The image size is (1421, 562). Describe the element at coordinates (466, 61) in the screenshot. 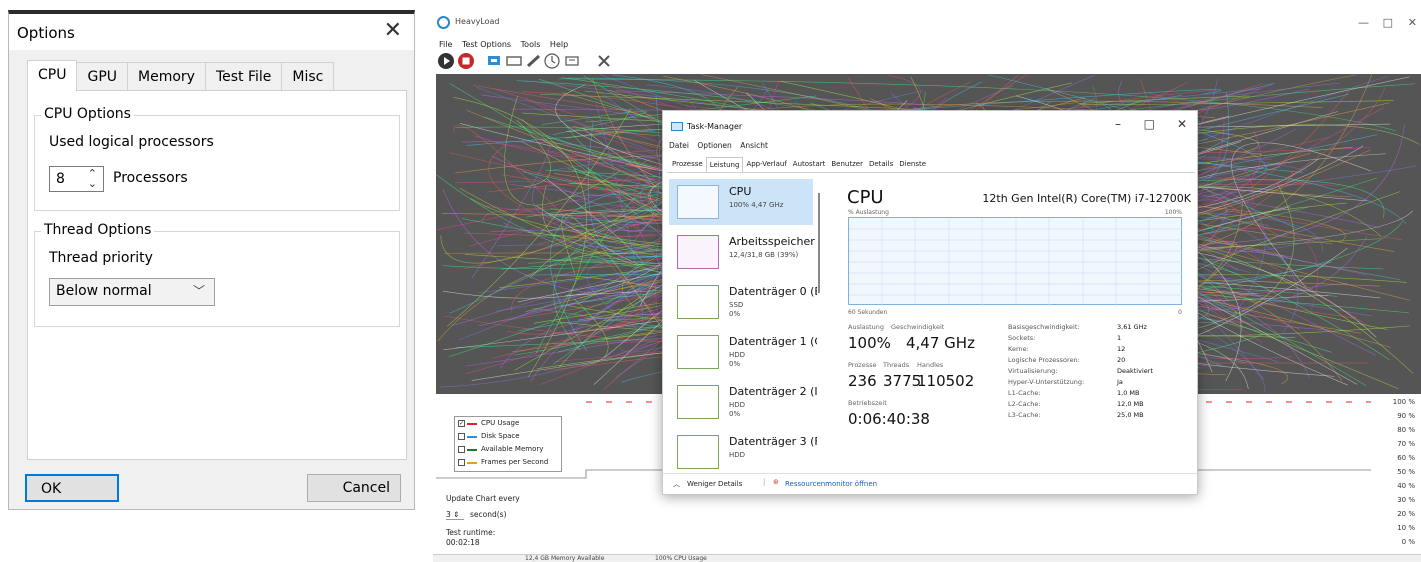

I see `stop-icon` at that location.